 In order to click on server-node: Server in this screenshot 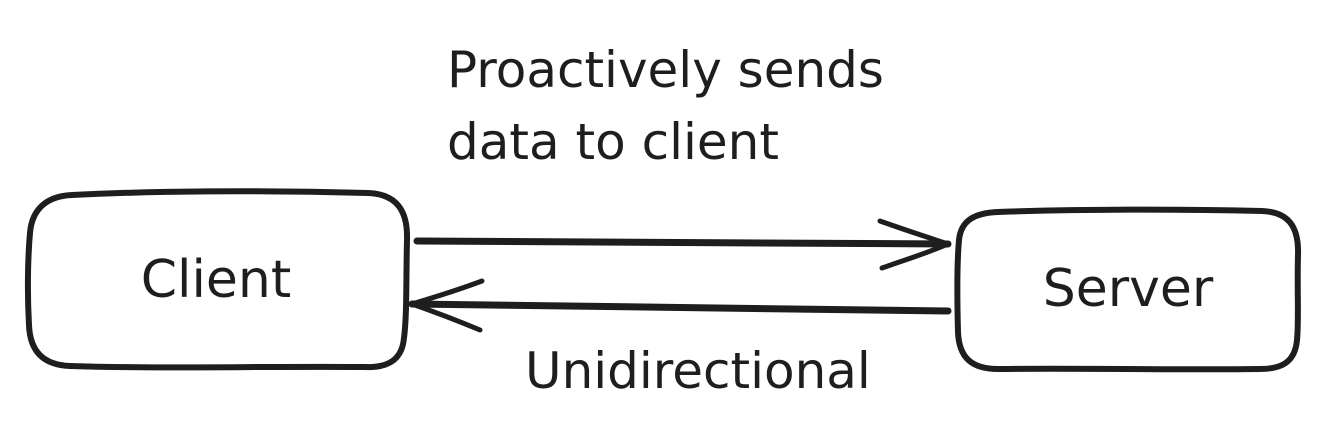, I will do `click(1128, 289)`.